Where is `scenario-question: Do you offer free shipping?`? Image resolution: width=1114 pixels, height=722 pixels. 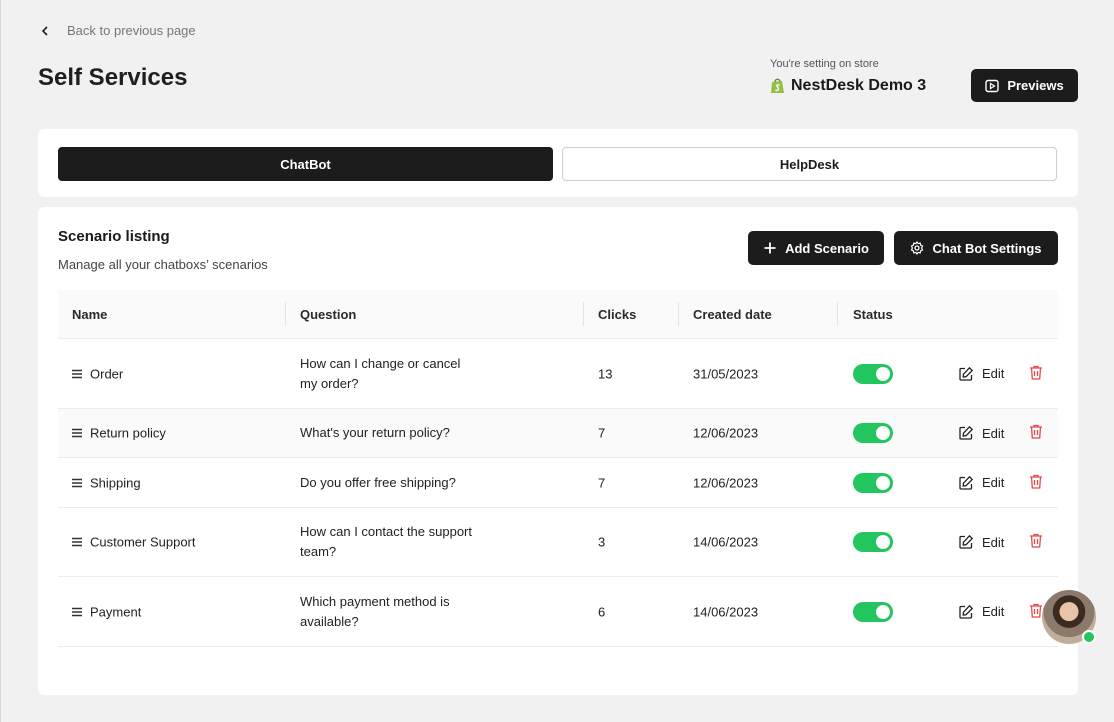 scenario-question: Do you offer free shipping? is located at coordinates (378, 482).